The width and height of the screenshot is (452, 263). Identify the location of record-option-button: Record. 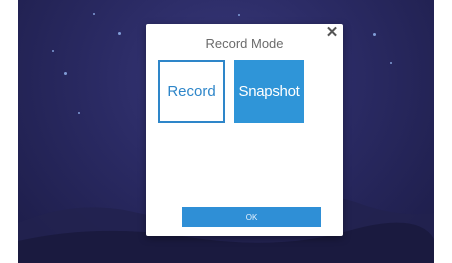
(191, 91).